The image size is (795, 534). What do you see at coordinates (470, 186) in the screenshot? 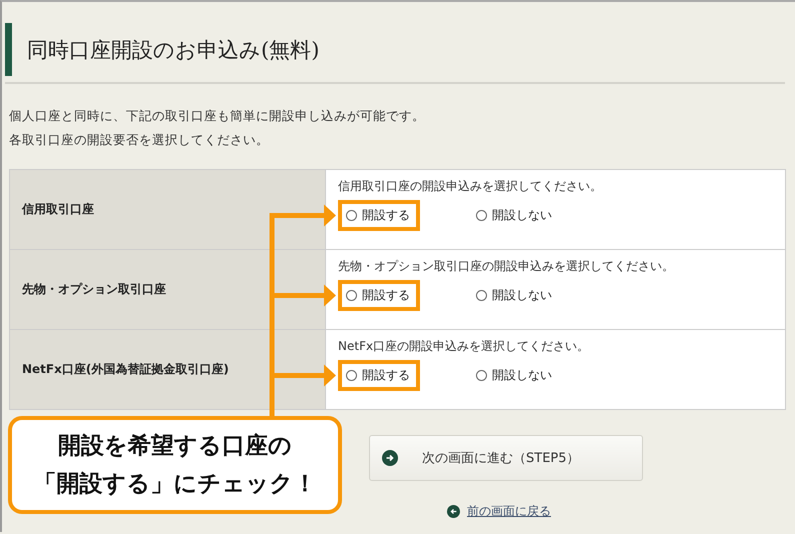
I see `prompt-text: 信用取引口座の開設申込みを選択してください。` at bounding box center [470, 186].